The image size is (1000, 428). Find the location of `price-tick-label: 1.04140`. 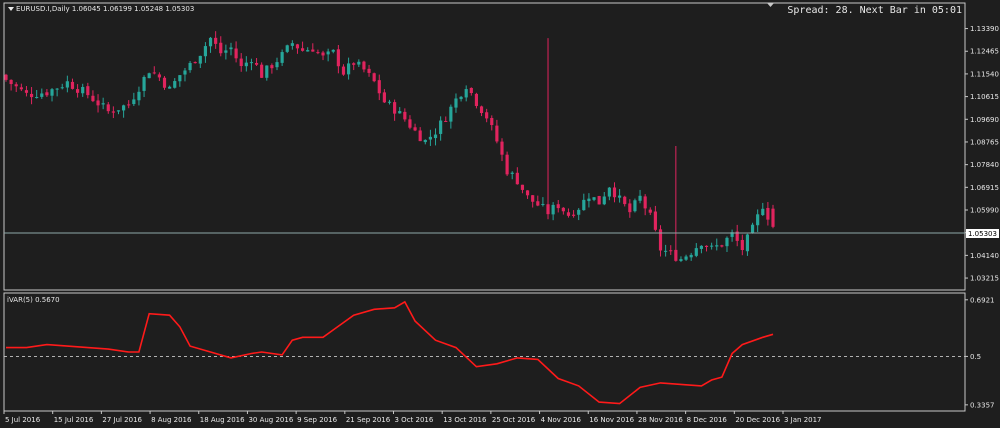

price-tick-label: 1.04140 is located at coordinates (984, 256).